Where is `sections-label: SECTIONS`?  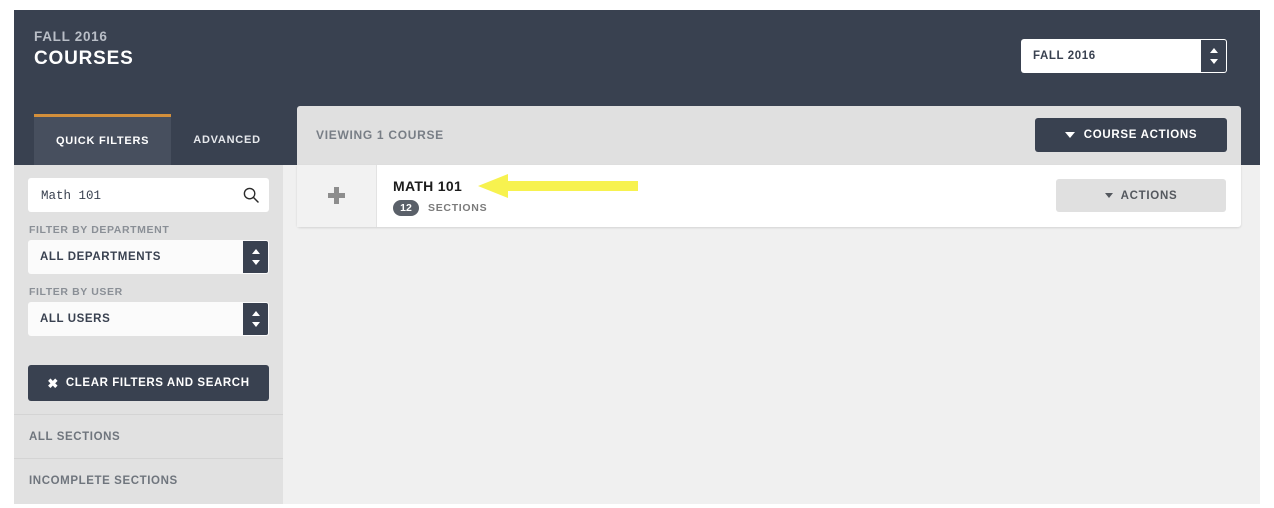
sections-label: SECTIONS is located at coordinates (458, 208).